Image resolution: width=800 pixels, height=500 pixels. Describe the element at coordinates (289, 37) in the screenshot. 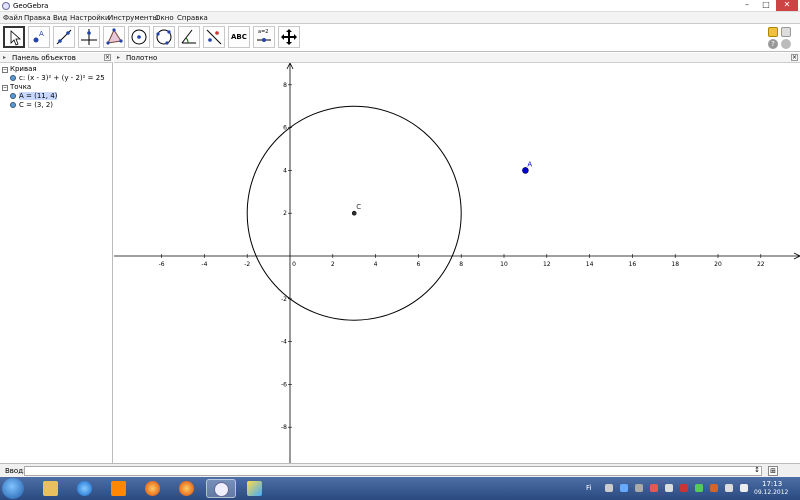

I see `move-graphics-tool-button` at that location.